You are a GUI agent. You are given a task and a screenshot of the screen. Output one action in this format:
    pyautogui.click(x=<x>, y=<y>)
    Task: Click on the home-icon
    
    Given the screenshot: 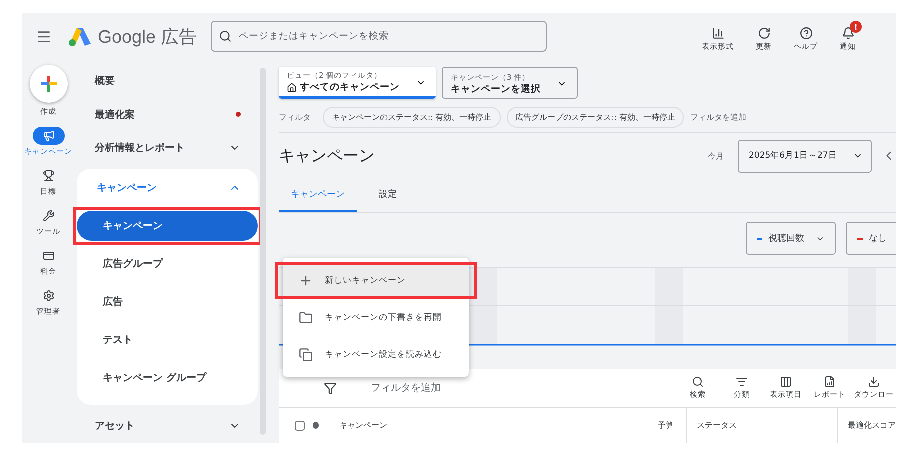 What is the action you would take?
    pyautogui.click(x=292, y=87)
    